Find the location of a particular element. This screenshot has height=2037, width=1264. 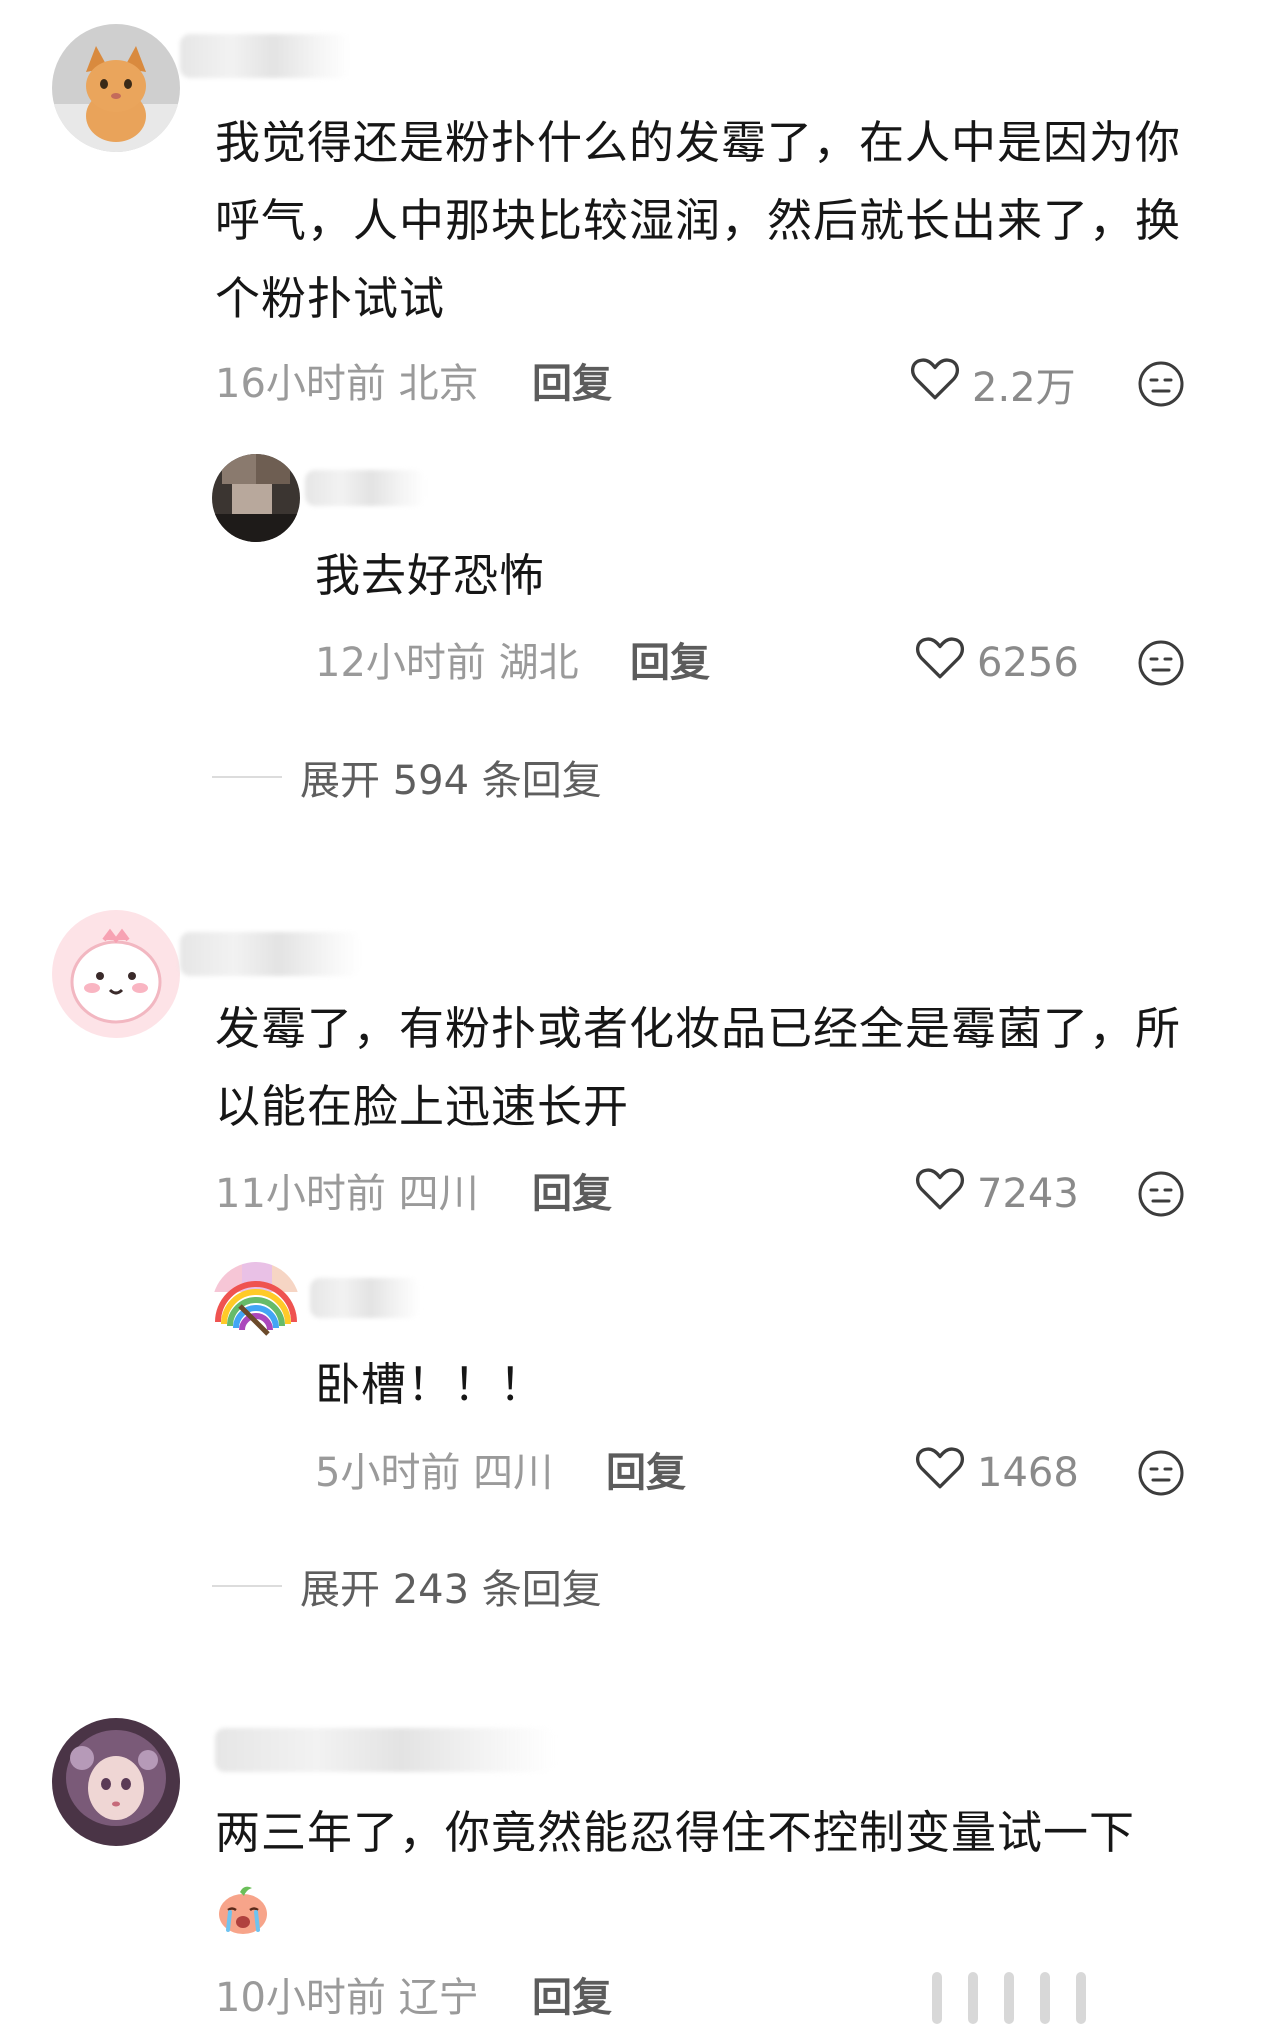

crying-peach-sticker is located at coordinates (243, 1909).